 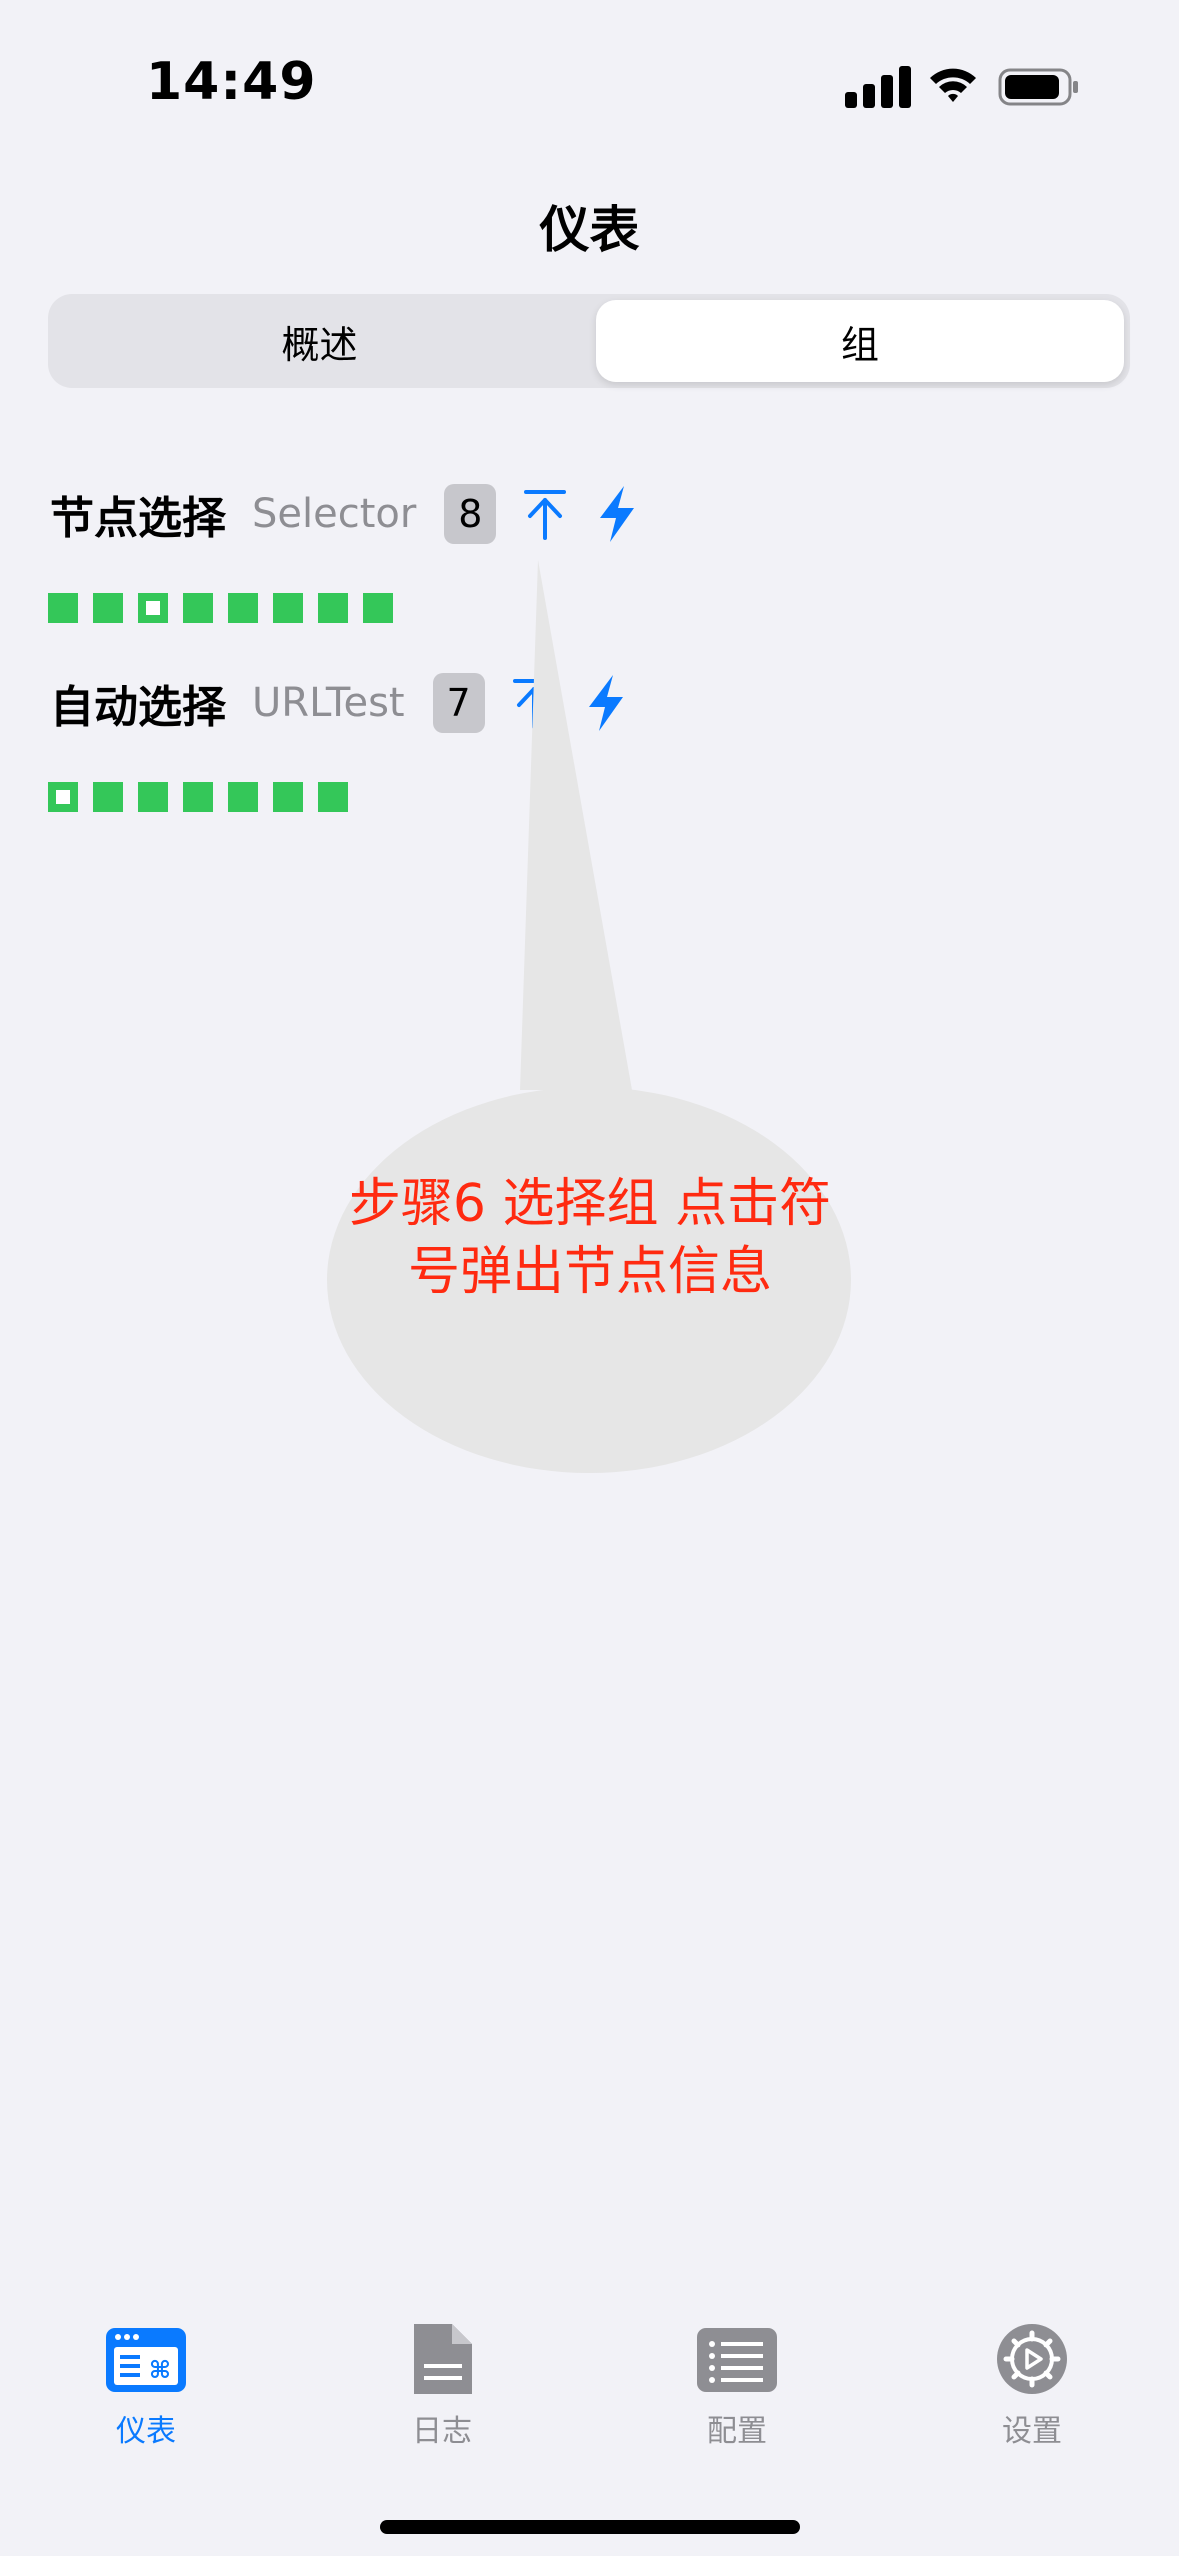 What do you see at coordinates (1032, 2359) in the screenshot?
I see `gear-icon` at bounding box center [1032, 2359].